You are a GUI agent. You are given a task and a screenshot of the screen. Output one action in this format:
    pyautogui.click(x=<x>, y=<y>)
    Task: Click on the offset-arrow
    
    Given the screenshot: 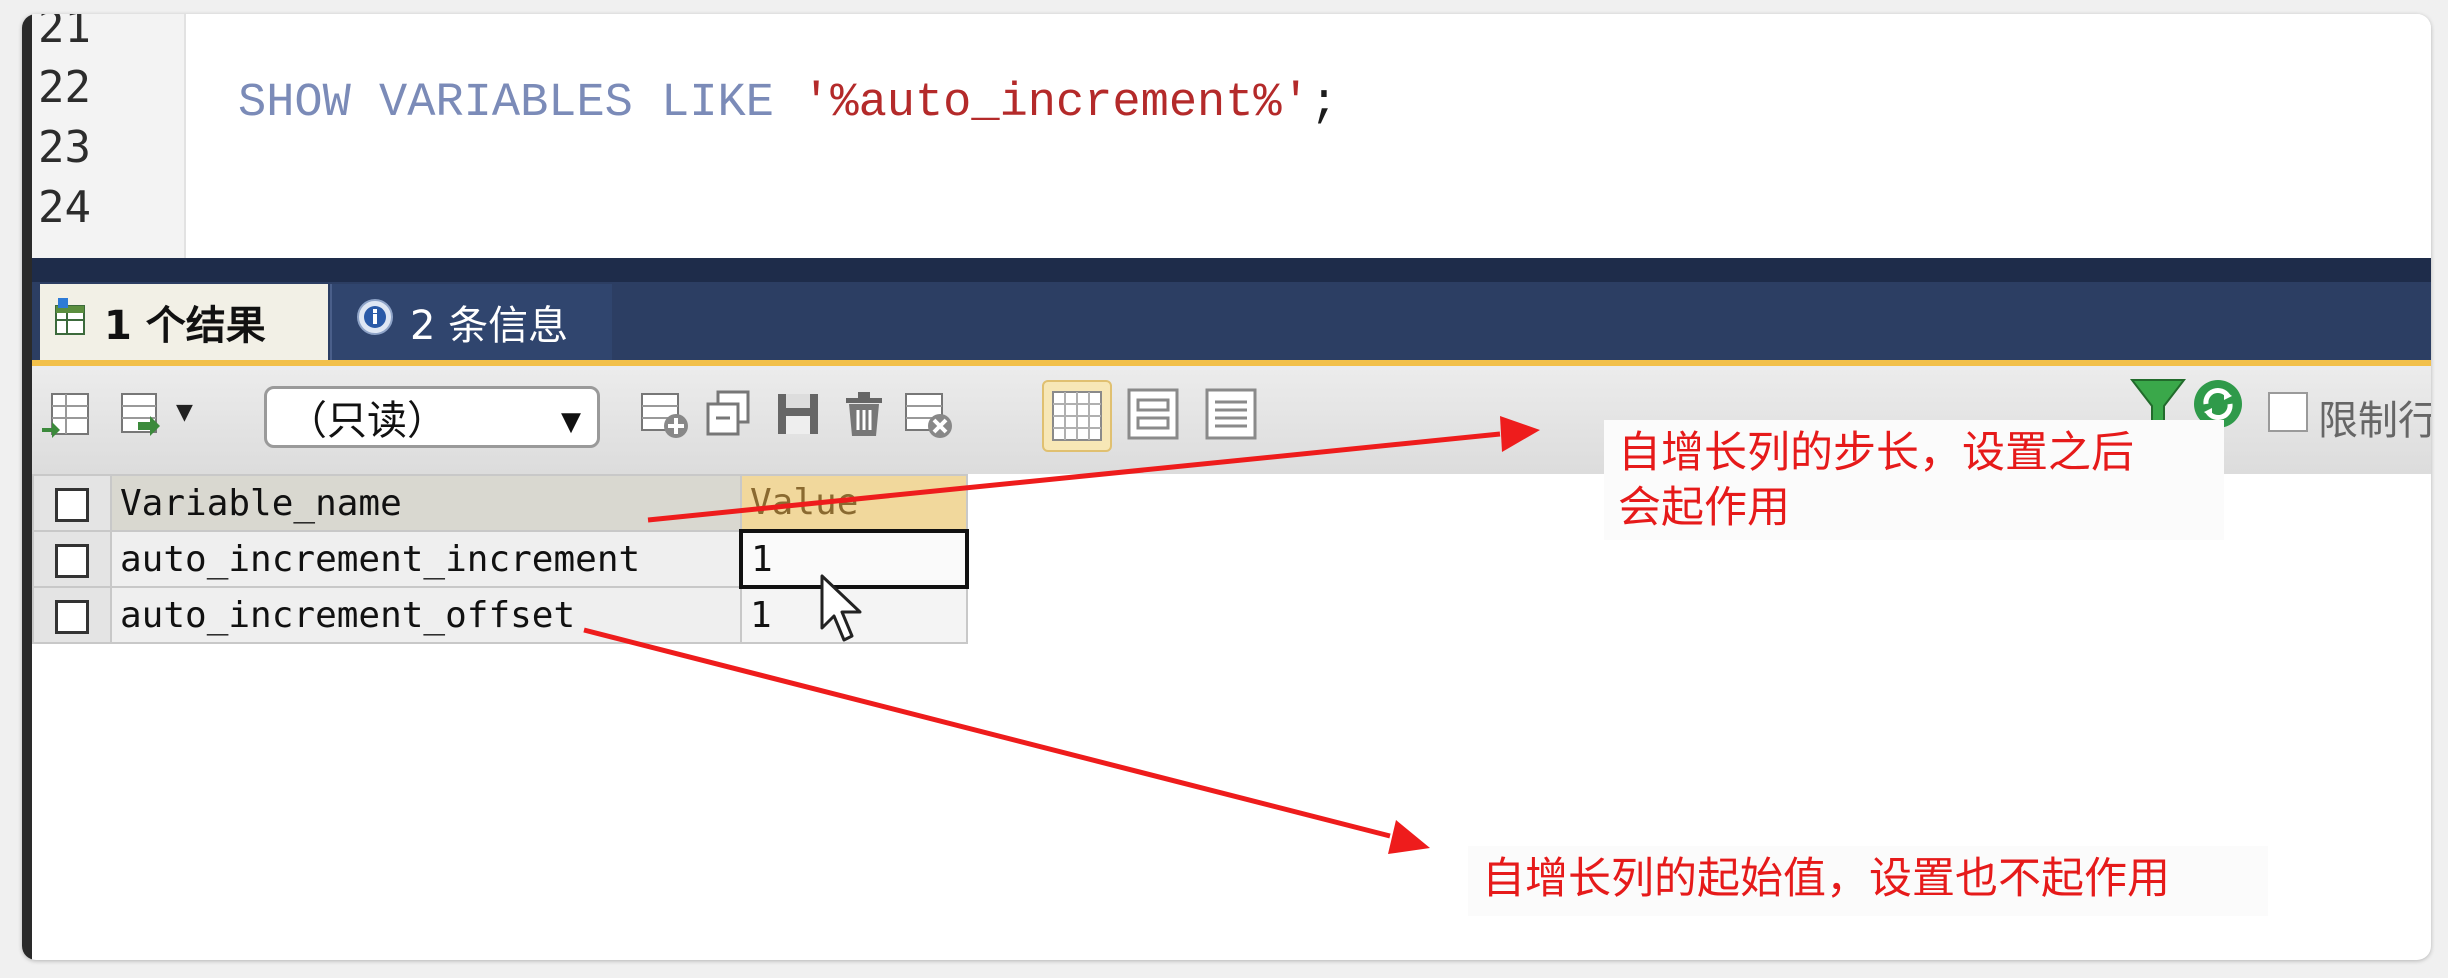 What is the action you would take?
    pyautogui.click(x=1006, y=740)
    